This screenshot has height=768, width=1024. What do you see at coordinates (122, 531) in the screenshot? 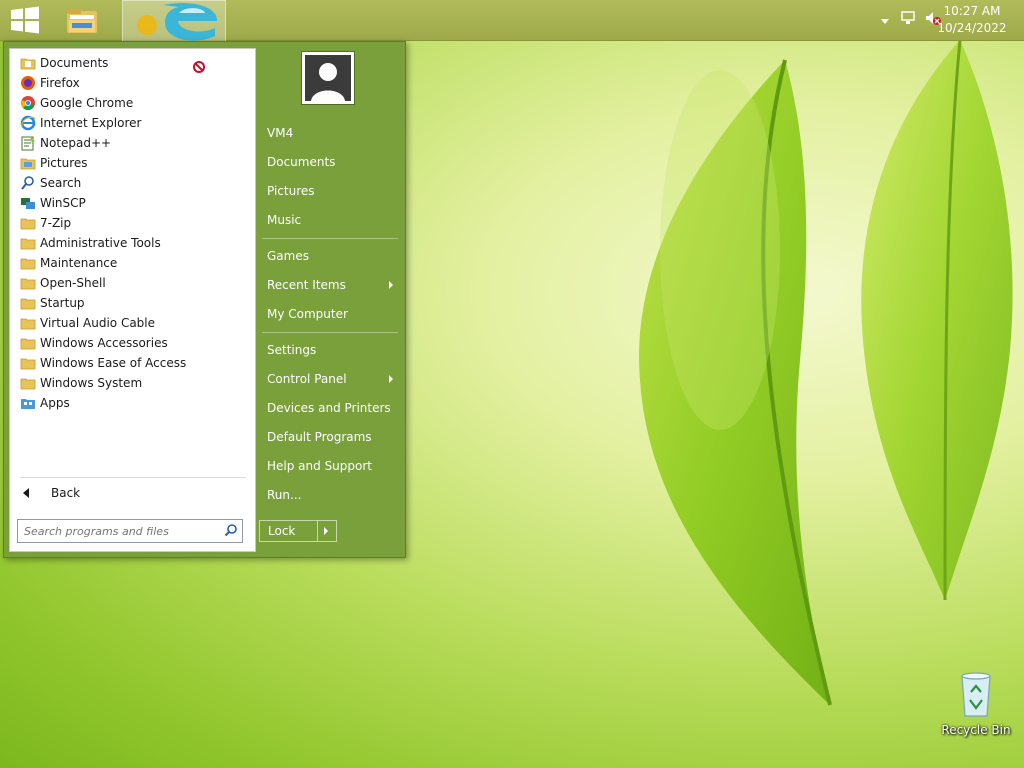
I see `search-input` at bounding box center [122, 531].